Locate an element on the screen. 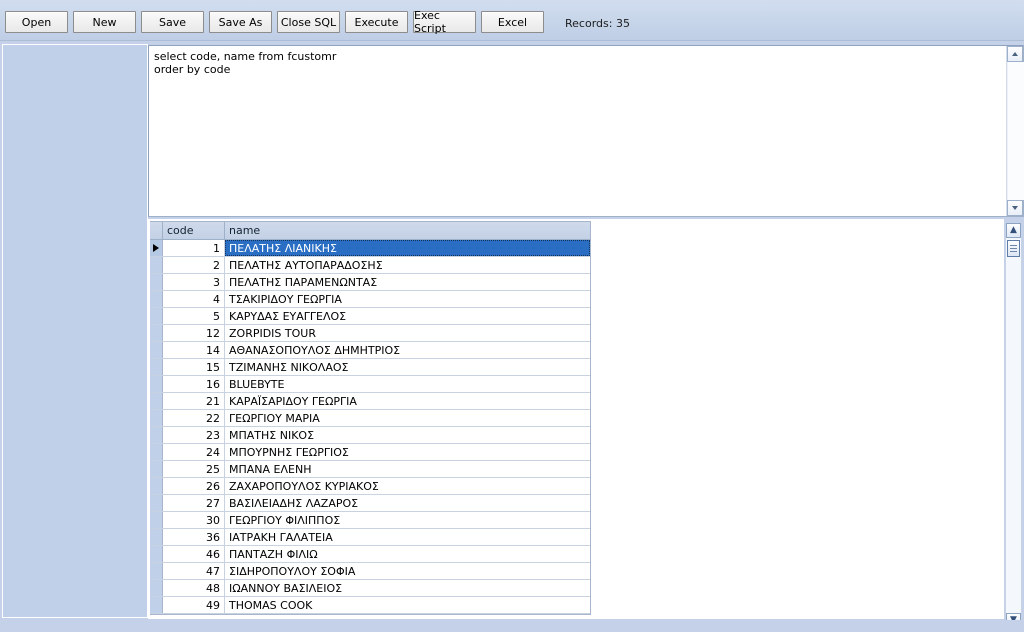 The image size is (1024, 632). table-row: 3 ΠΕΛΑΤΗΣ ΠΑΡΑΜΕΝΩΝΤΑΣ is located at coordinates (370, 282).